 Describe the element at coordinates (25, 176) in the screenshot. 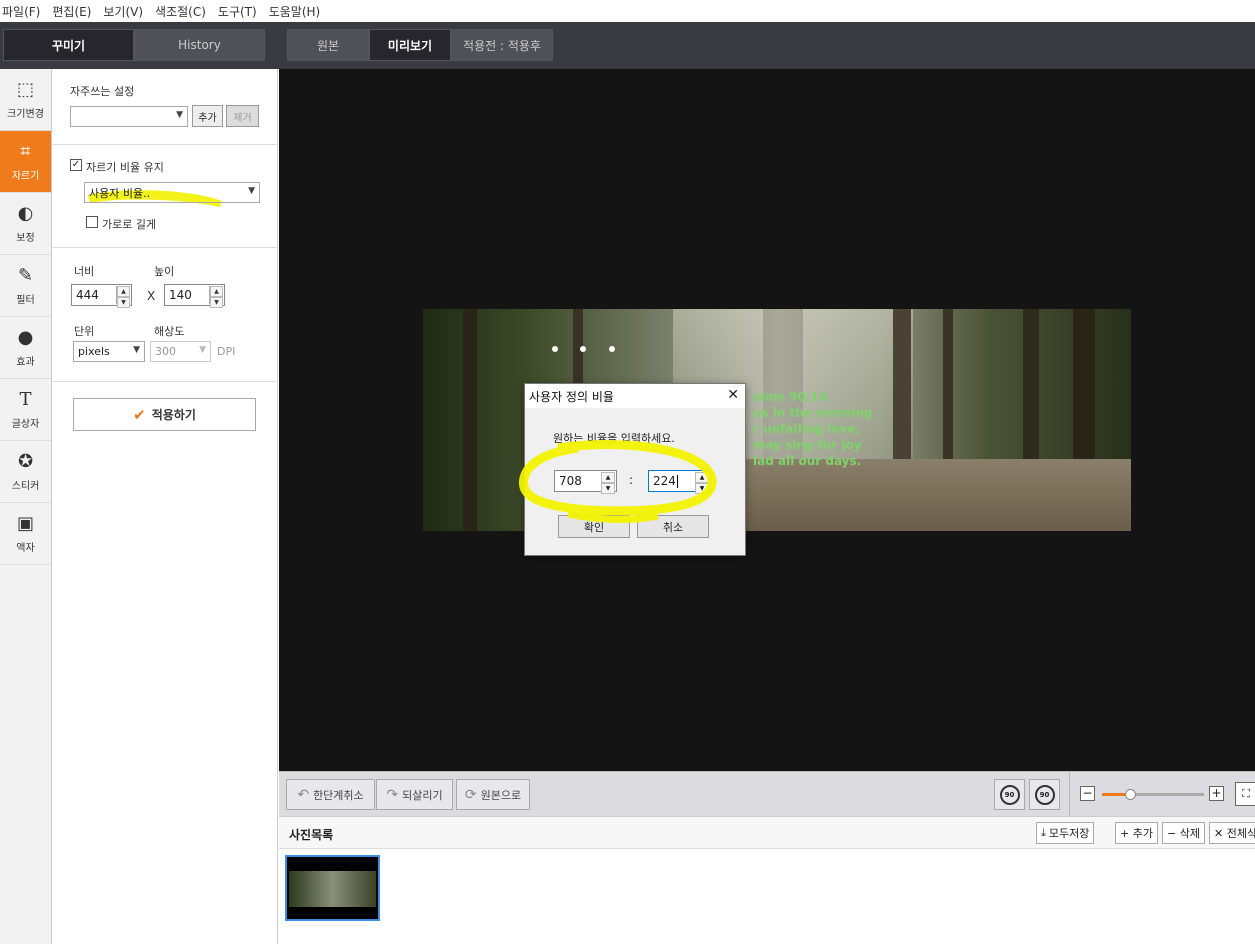

I see `tool-label: 자르기` at that location.